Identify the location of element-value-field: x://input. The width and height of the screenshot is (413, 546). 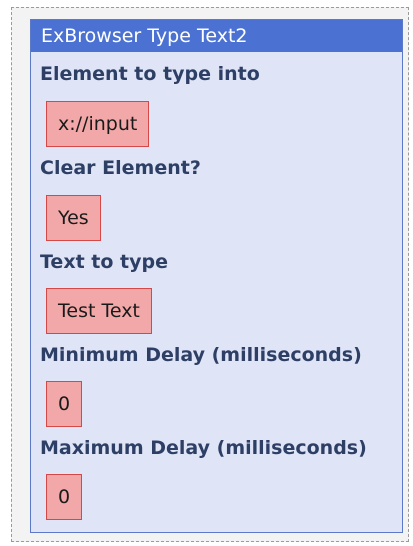
(98, 124).